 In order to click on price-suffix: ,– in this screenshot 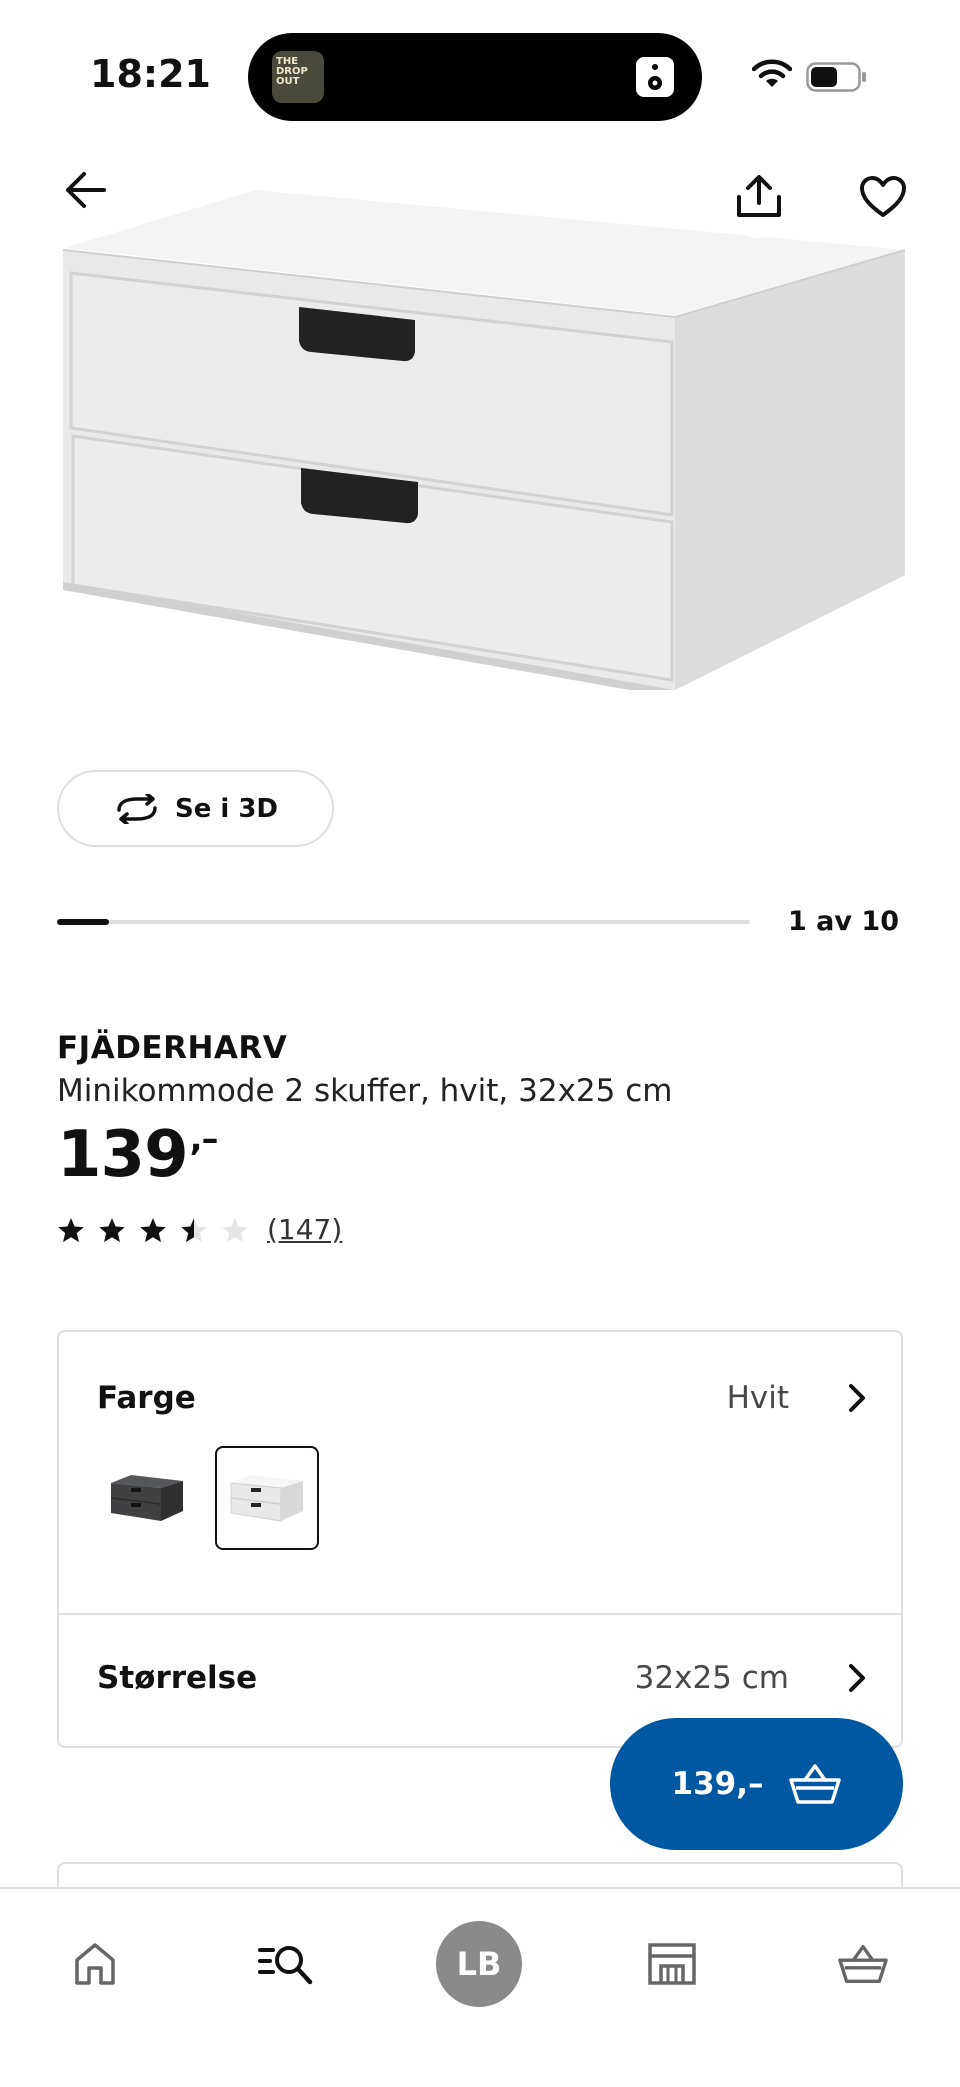, I will do `click(204, 1139)`.